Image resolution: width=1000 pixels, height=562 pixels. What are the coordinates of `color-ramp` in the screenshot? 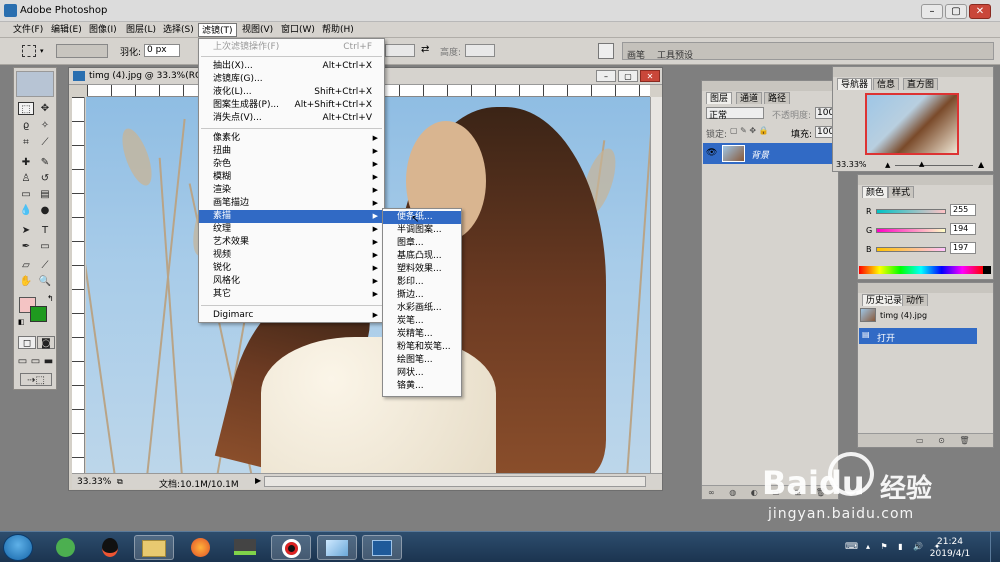 It's located at (921, 270).